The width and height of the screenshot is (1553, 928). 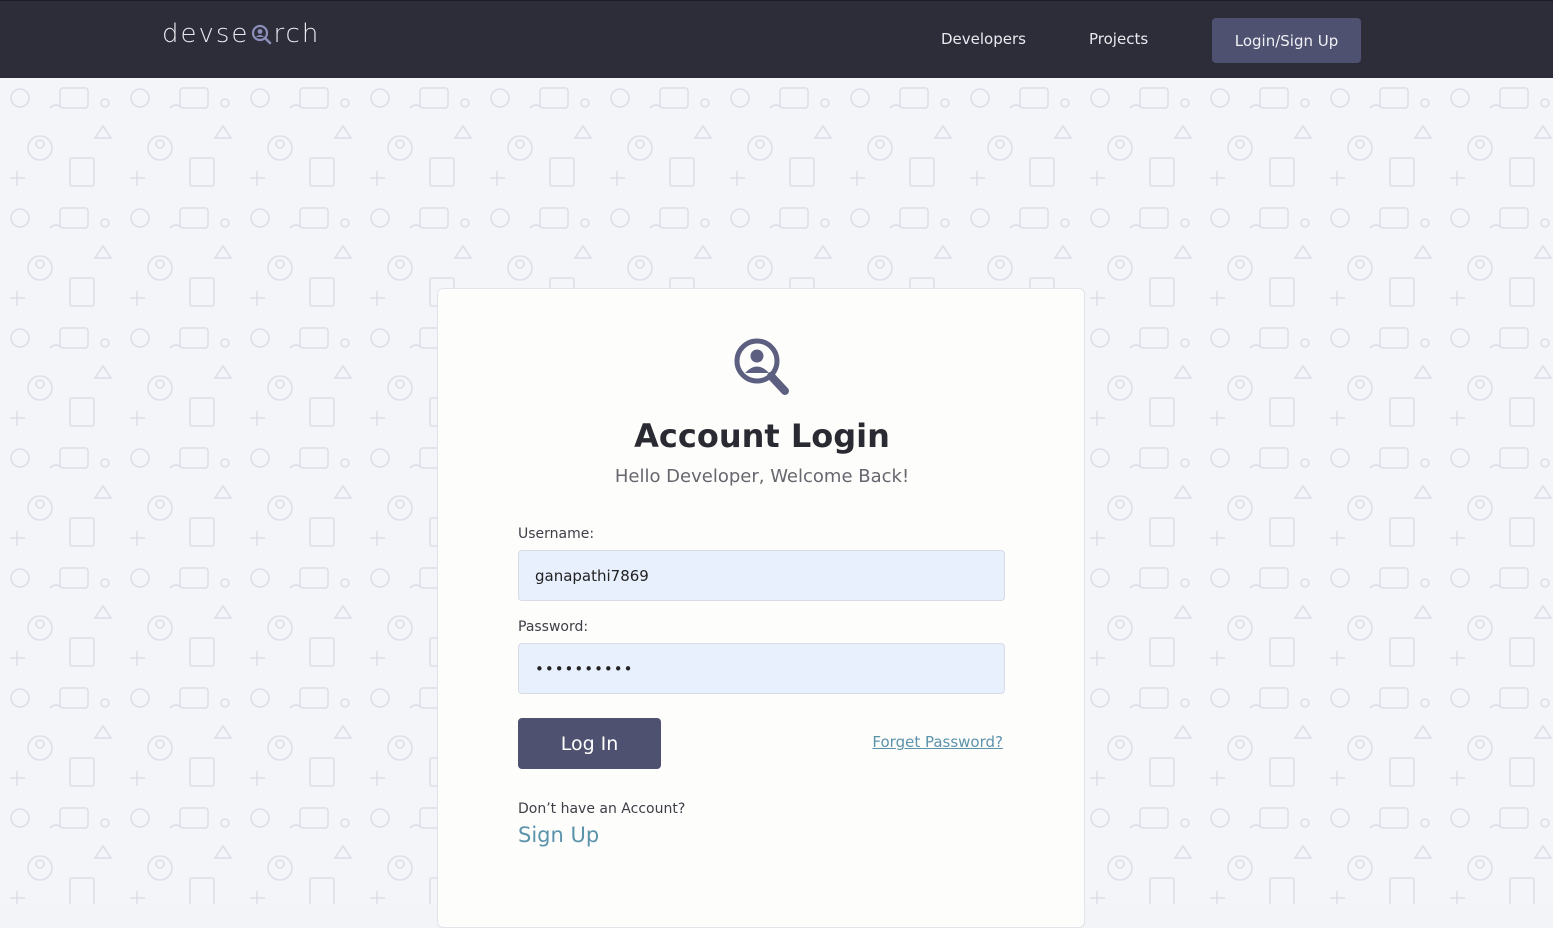 I want to click on nav-projects-link: Projects, so click(x=1118, y=39).